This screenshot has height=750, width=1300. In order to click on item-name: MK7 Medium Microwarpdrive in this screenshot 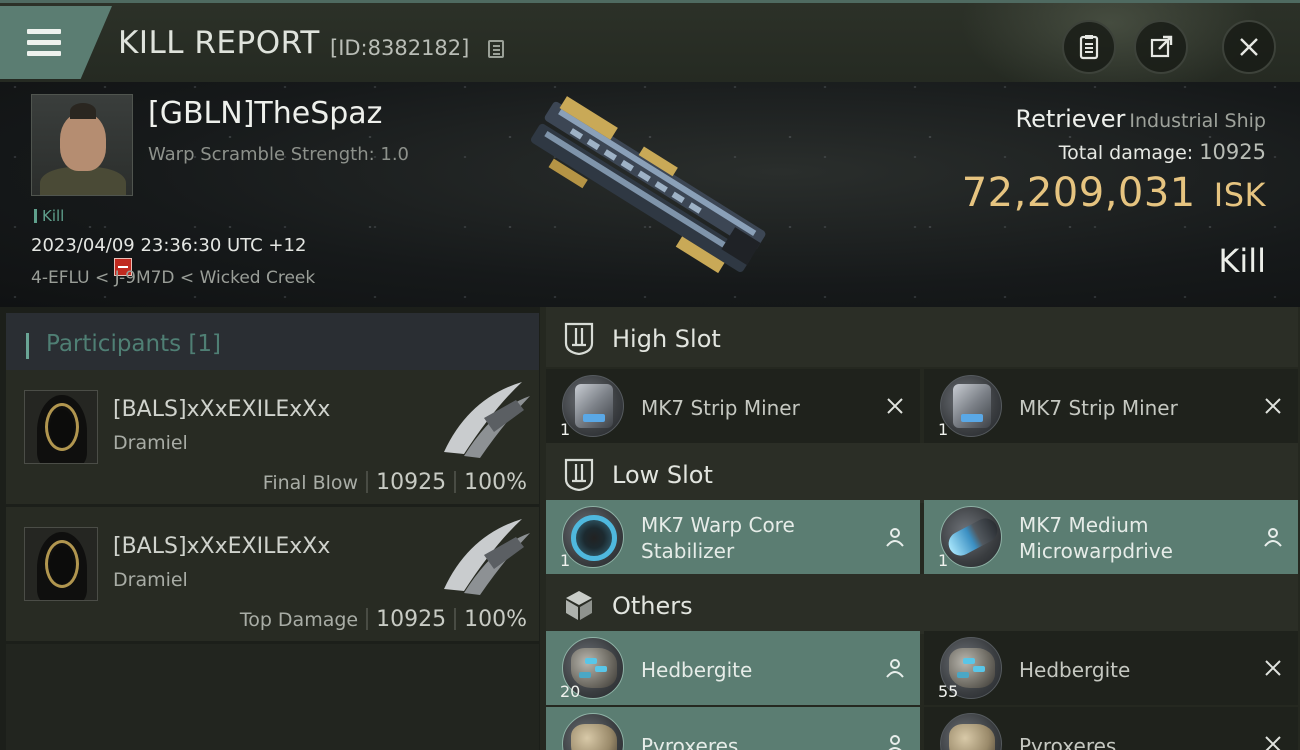, I will do `click(1096, 538)`.